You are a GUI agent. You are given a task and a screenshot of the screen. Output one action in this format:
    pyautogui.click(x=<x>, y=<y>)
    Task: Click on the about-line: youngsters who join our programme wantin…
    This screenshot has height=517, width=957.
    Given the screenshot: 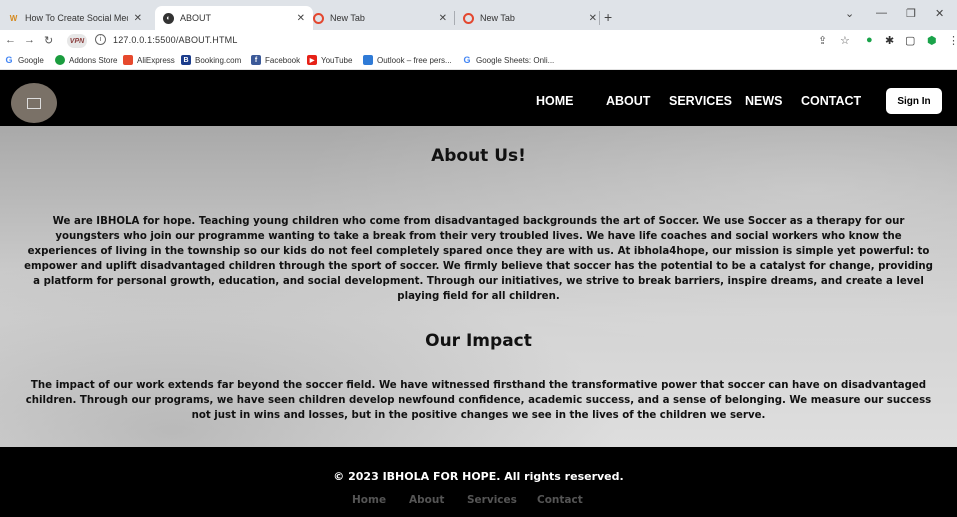 What is the action you would take?
    pyautogui.click(x=478, y=236)
    